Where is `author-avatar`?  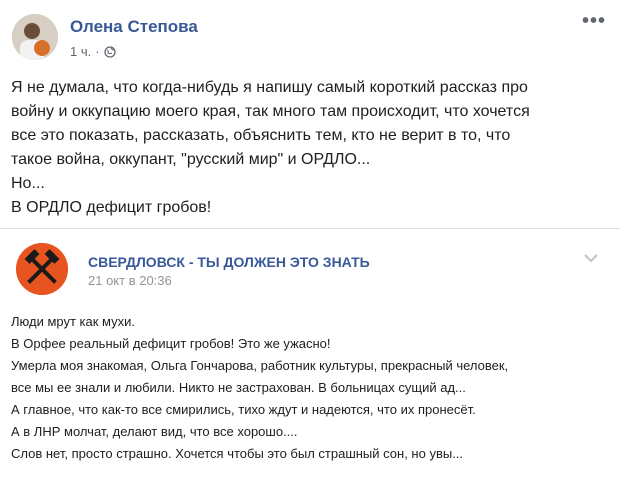
author-avatar is located at coordinates (35, 37).